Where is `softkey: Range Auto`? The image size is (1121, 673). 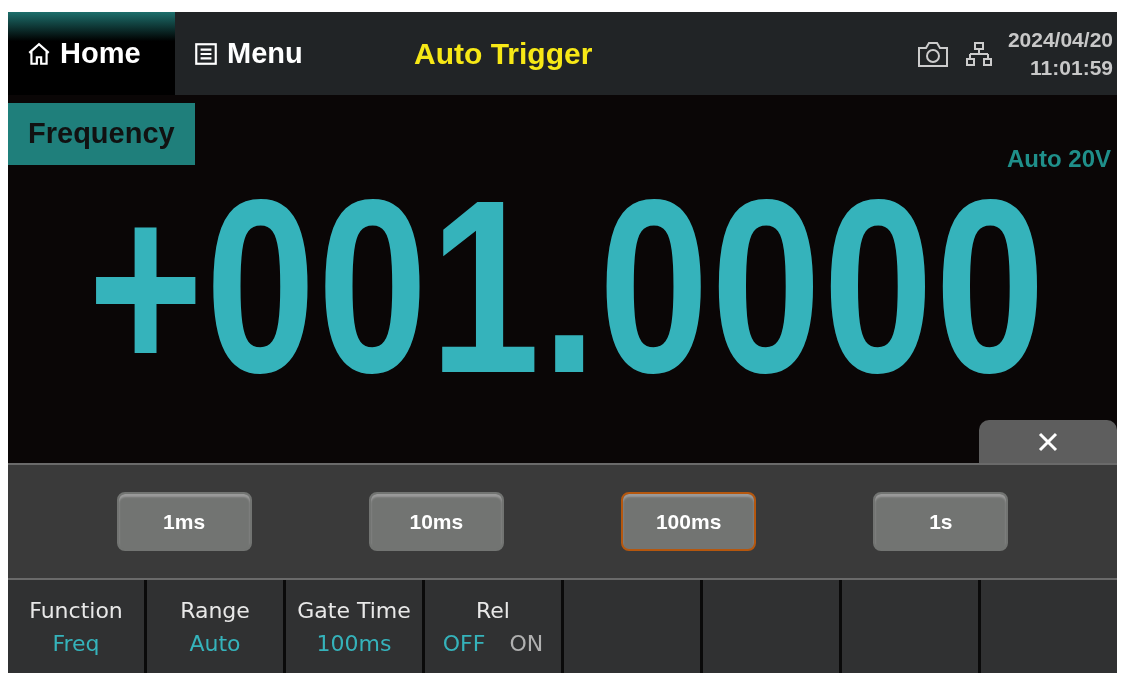
softkey: Range Auto is located at coordinates (215, 626).